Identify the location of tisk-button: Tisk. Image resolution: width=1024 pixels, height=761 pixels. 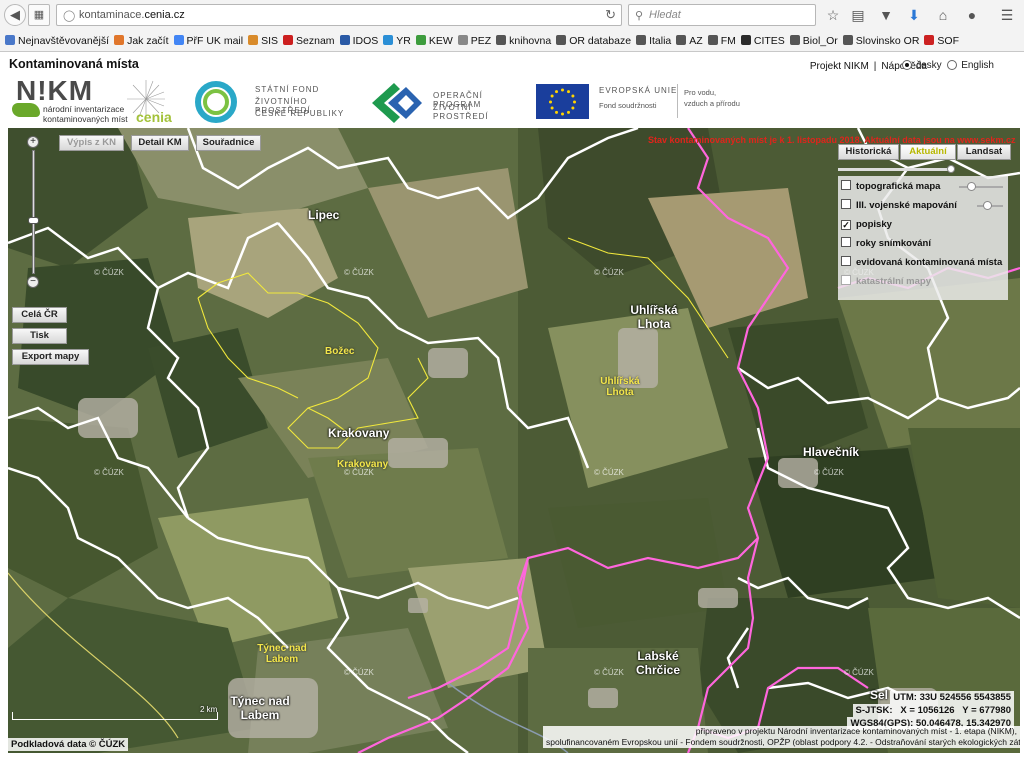
(39, 336).